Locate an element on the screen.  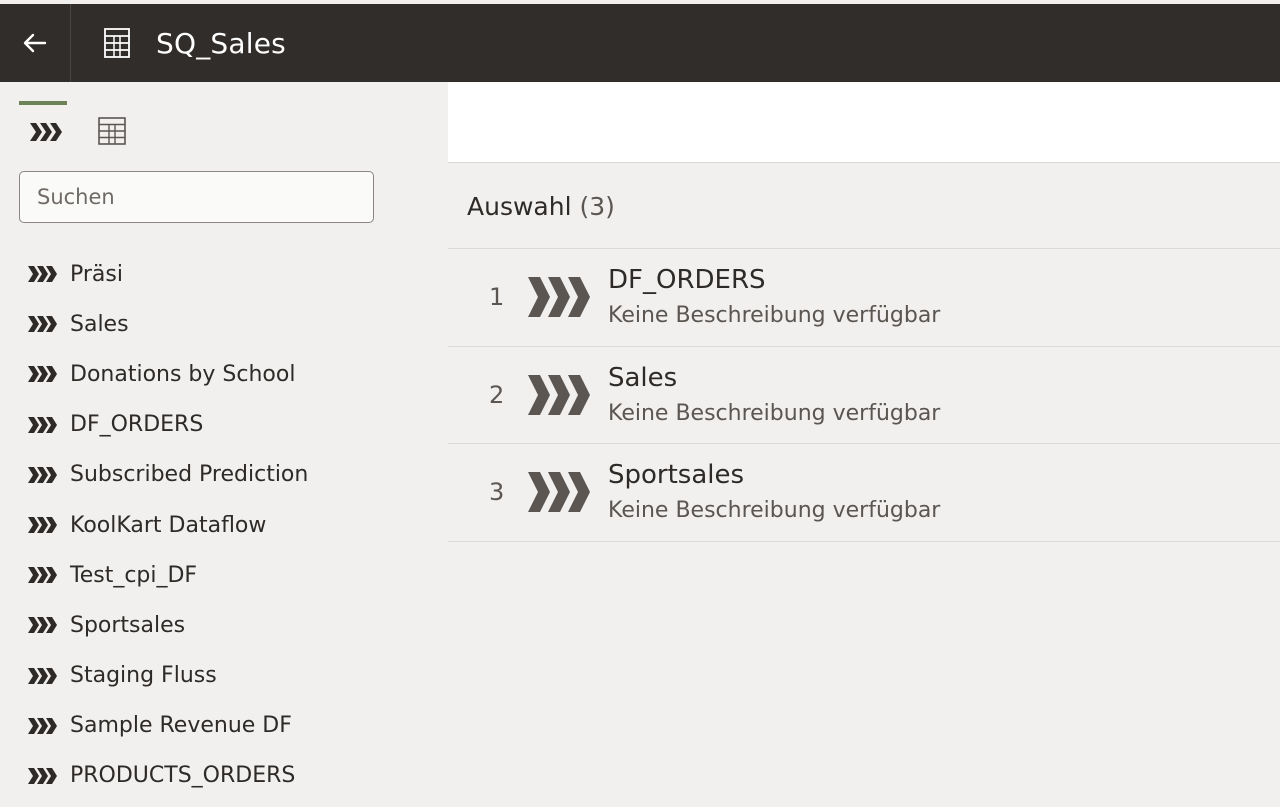
list-item: Donations by School is located at coordinates (223, 374).